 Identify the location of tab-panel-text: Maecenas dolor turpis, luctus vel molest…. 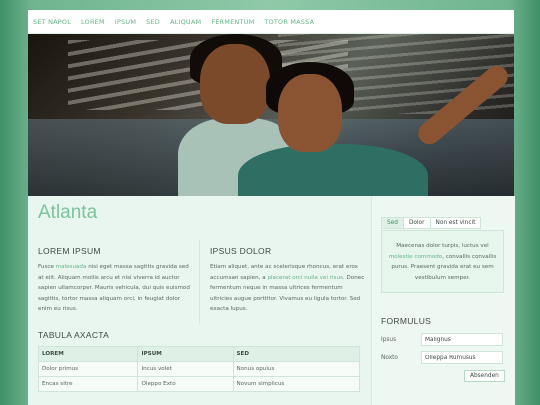
(442, 262).